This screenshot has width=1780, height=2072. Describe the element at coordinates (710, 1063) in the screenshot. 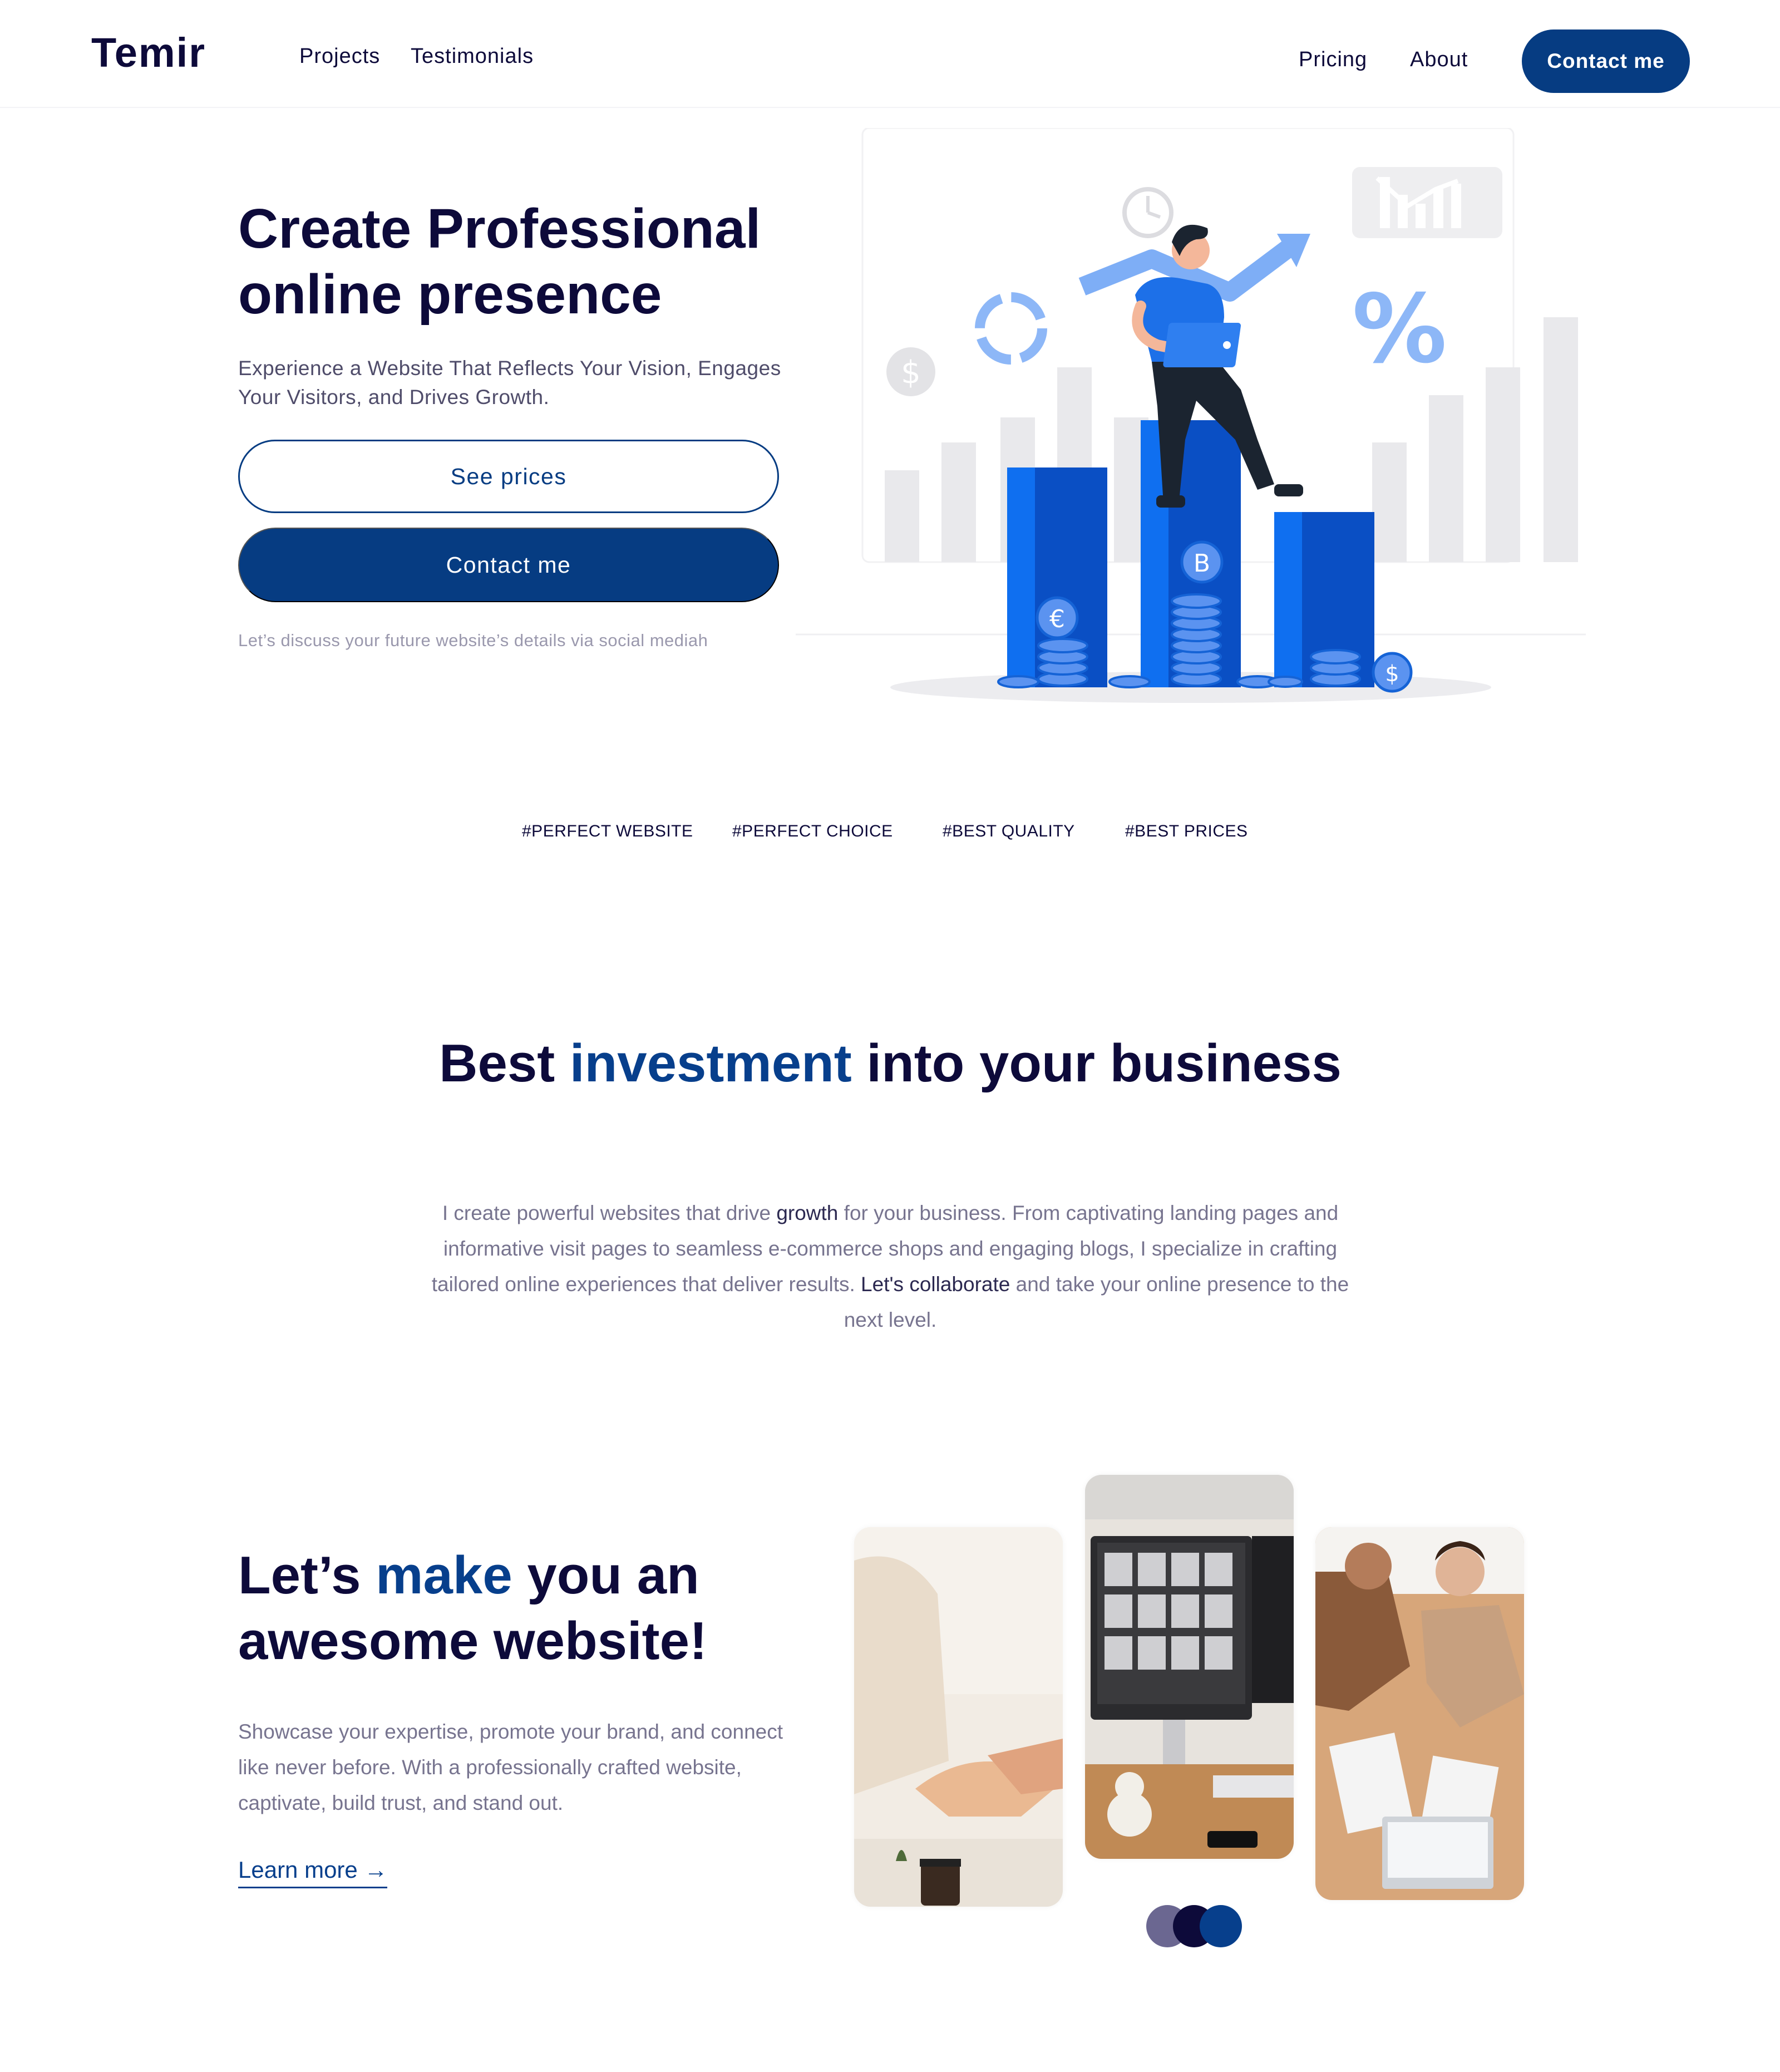

I see `investment-title-accent: investment` at that location.